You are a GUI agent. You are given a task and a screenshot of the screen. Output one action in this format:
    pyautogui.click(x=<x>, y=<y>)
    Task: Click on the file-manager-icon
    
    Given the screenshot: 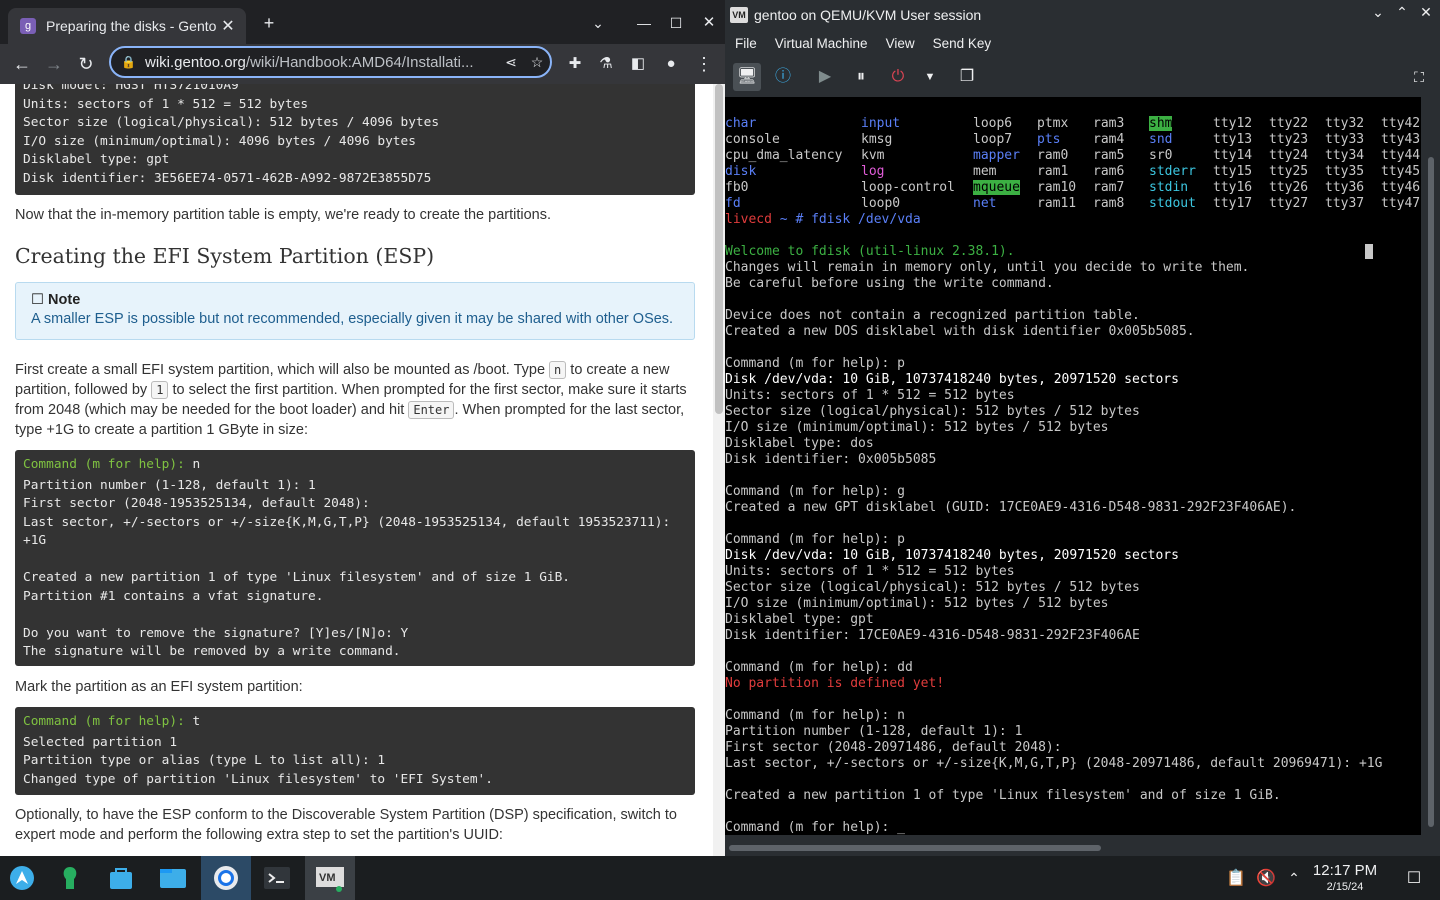 What is the action you would take?
    pyautogui.click(x=173, y=878)
    